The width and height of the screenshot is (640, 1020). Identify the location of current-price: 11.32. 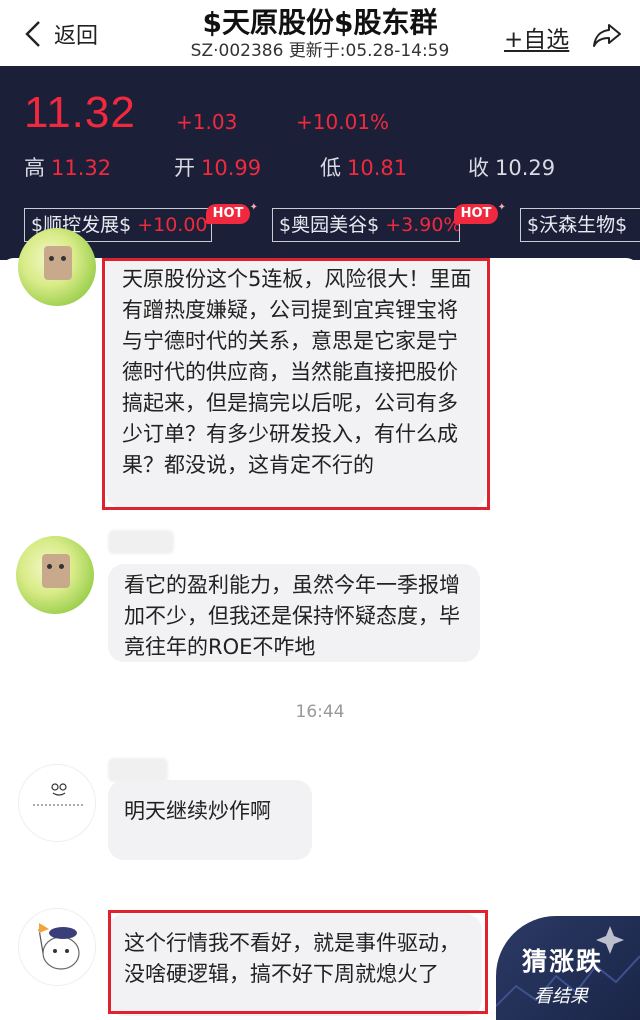
(80, 112).